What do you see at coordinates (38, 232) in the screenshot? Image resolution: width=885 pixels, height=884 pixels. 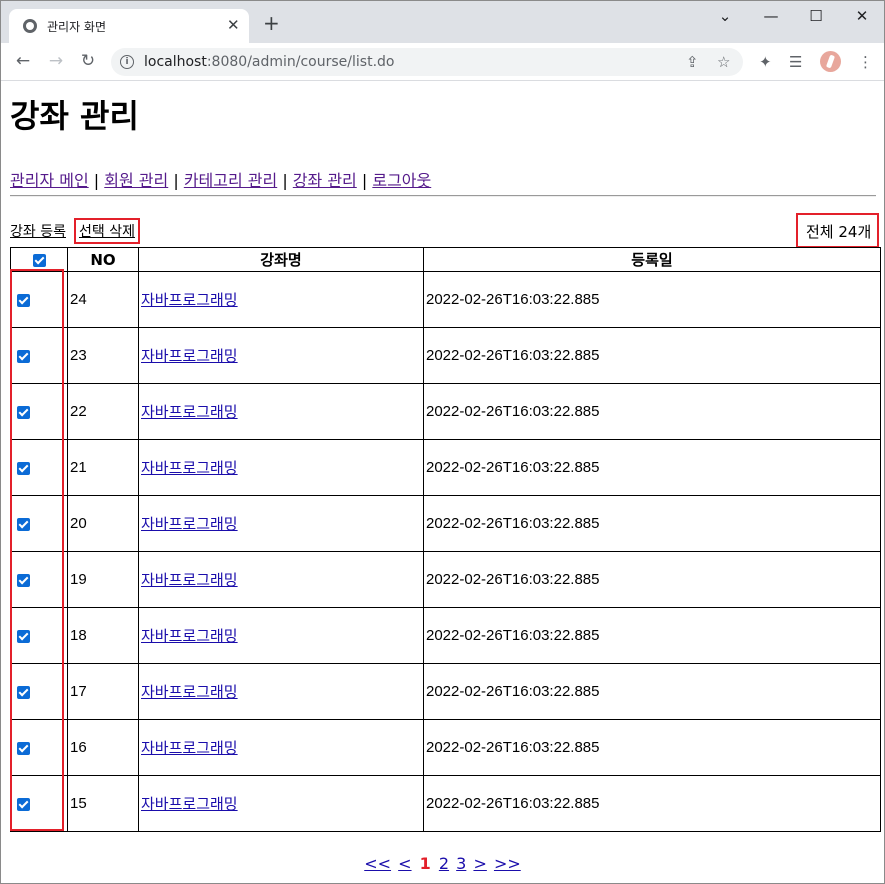 I see `register-course-link: 강좌 등록` at bounding box center [38, 232].